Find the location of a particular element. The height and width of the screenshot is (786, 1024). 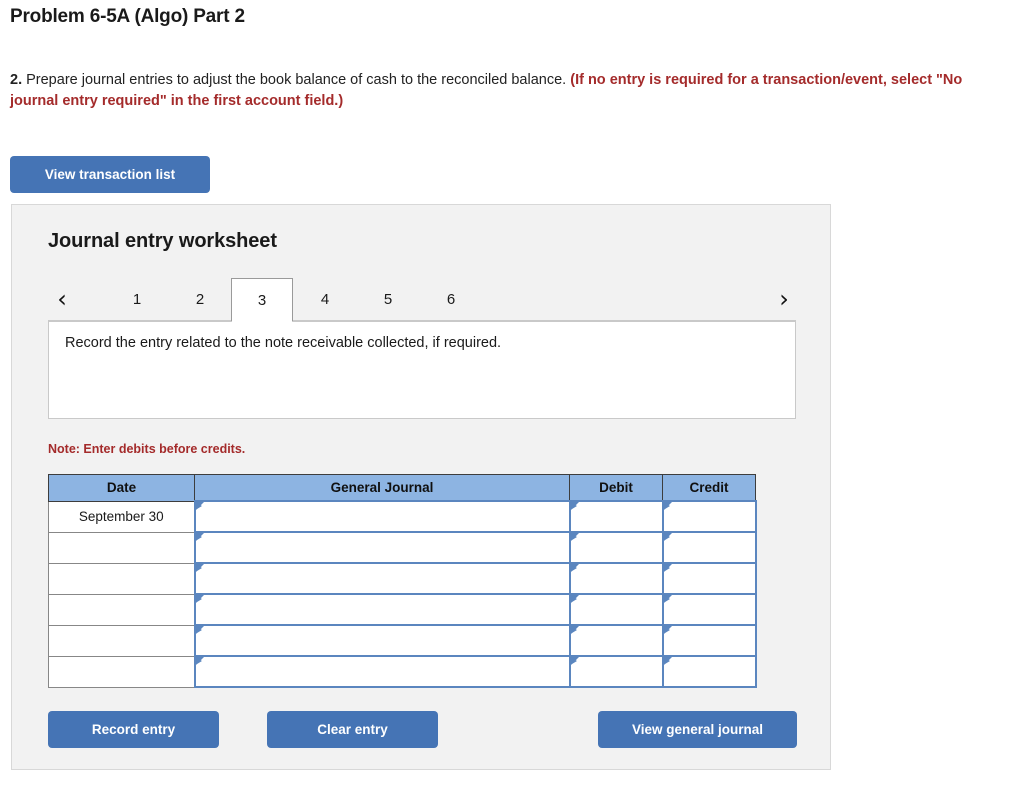

column-header-credit: Credit is located at coordinates (709, 488).